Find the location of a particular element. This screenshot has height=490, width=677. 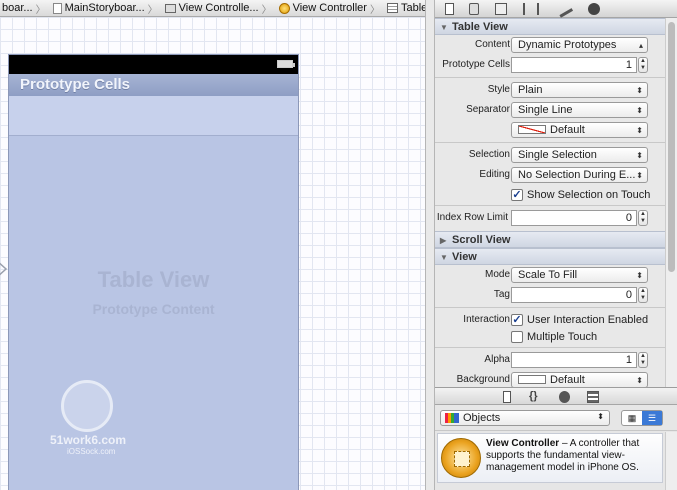

prototype-cells-field: 1 is located at coordinates (574, 65).